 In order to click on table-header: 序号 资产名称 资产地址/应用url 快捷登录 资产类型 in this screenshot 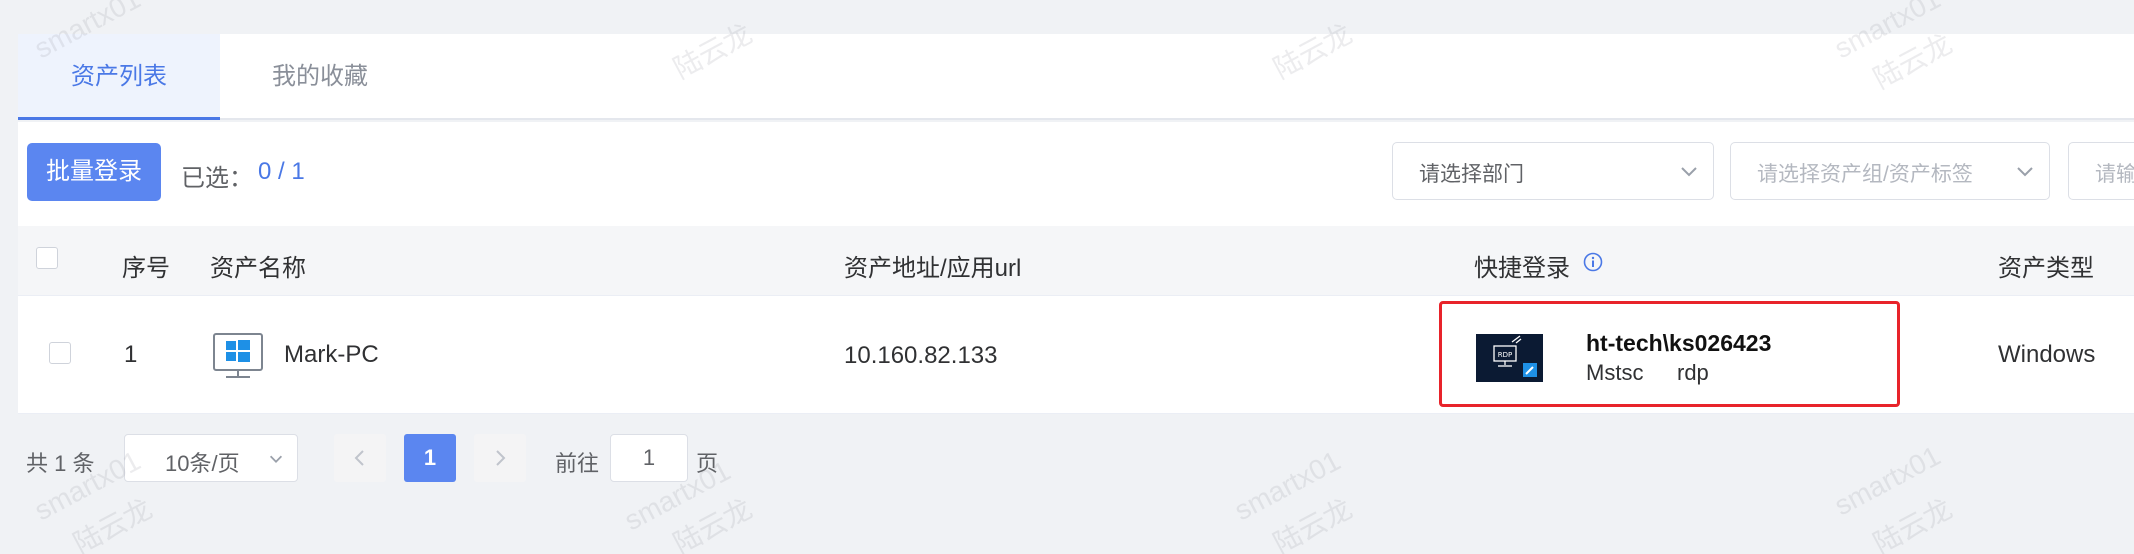, I will do `click(1076, 261)`.